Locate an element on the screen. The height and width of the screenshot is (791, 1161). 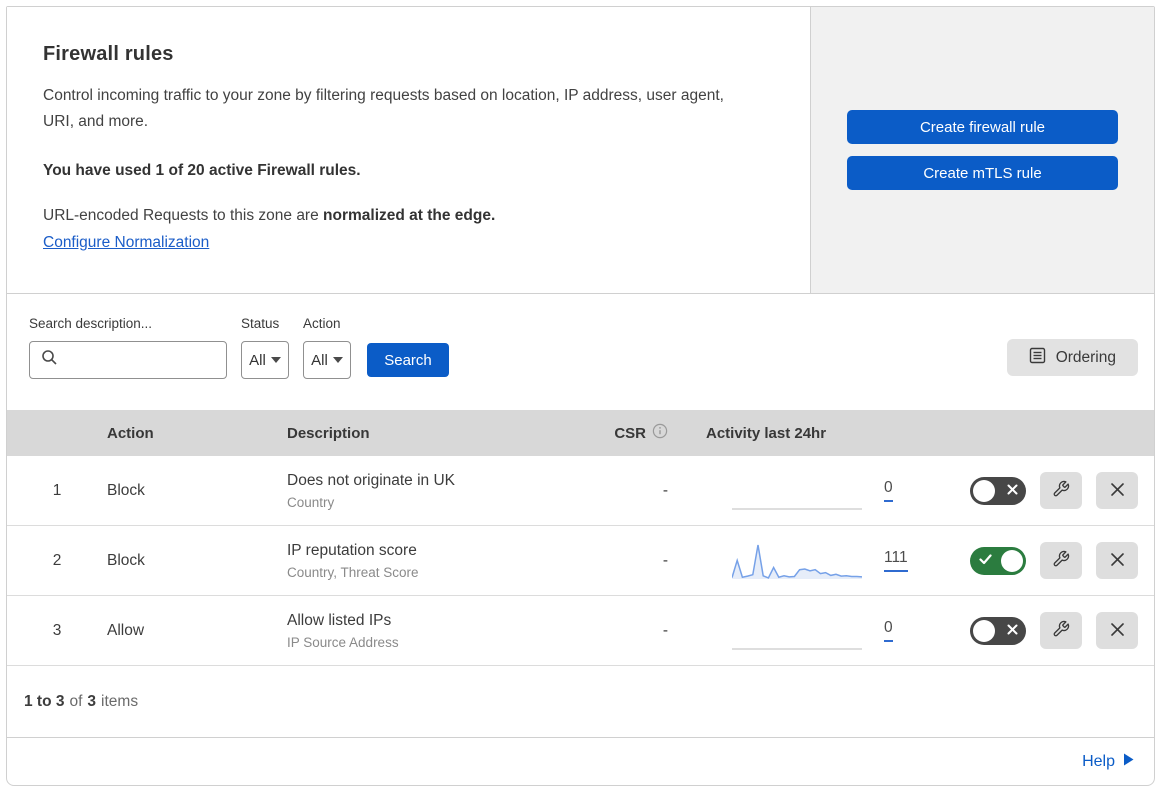
status-dropdown: All is located at coordinates (265, 360).